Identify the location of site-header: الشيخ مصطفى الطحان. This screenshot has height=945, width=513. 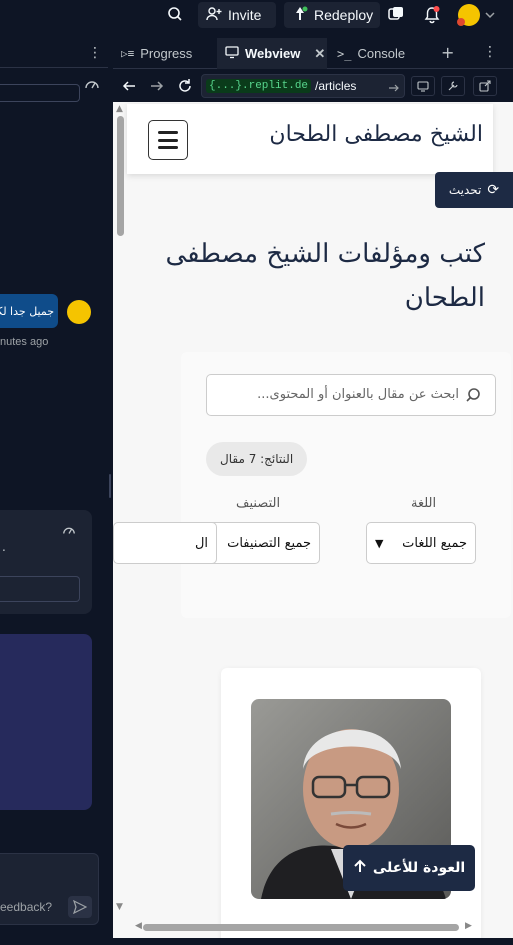
(310, 139).